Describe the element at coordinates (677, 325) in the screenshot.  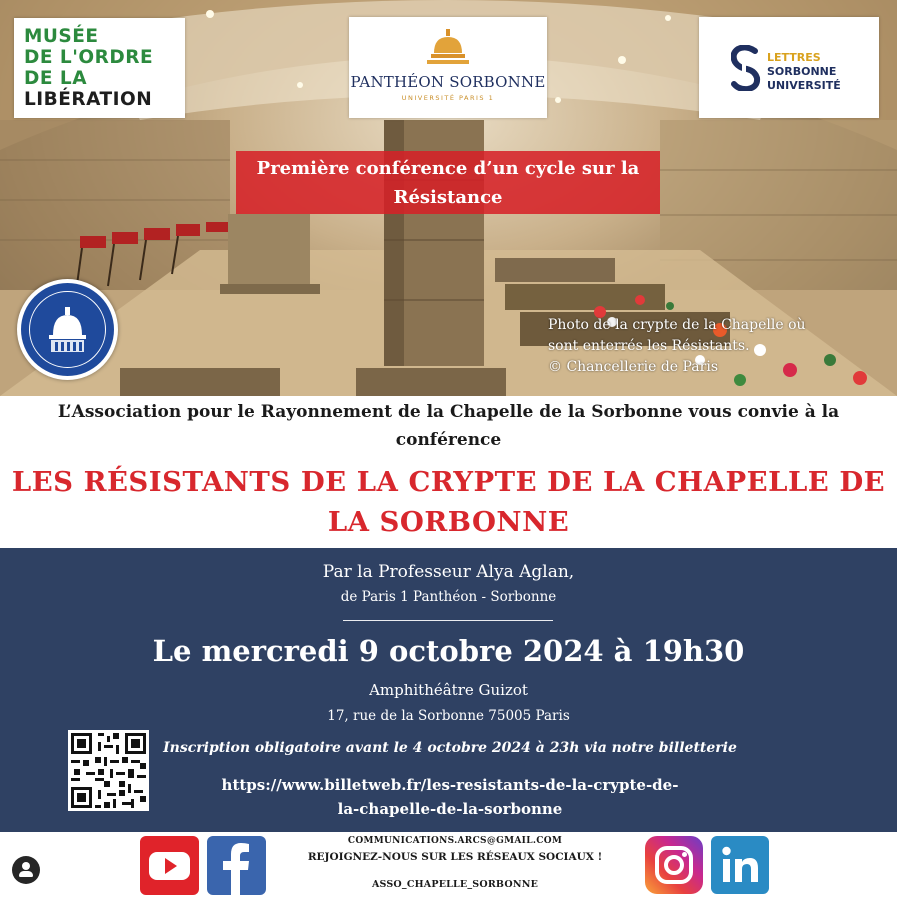
I see `photo-credit-line1: Photo de la crypte de la Chapelle où` at that location.